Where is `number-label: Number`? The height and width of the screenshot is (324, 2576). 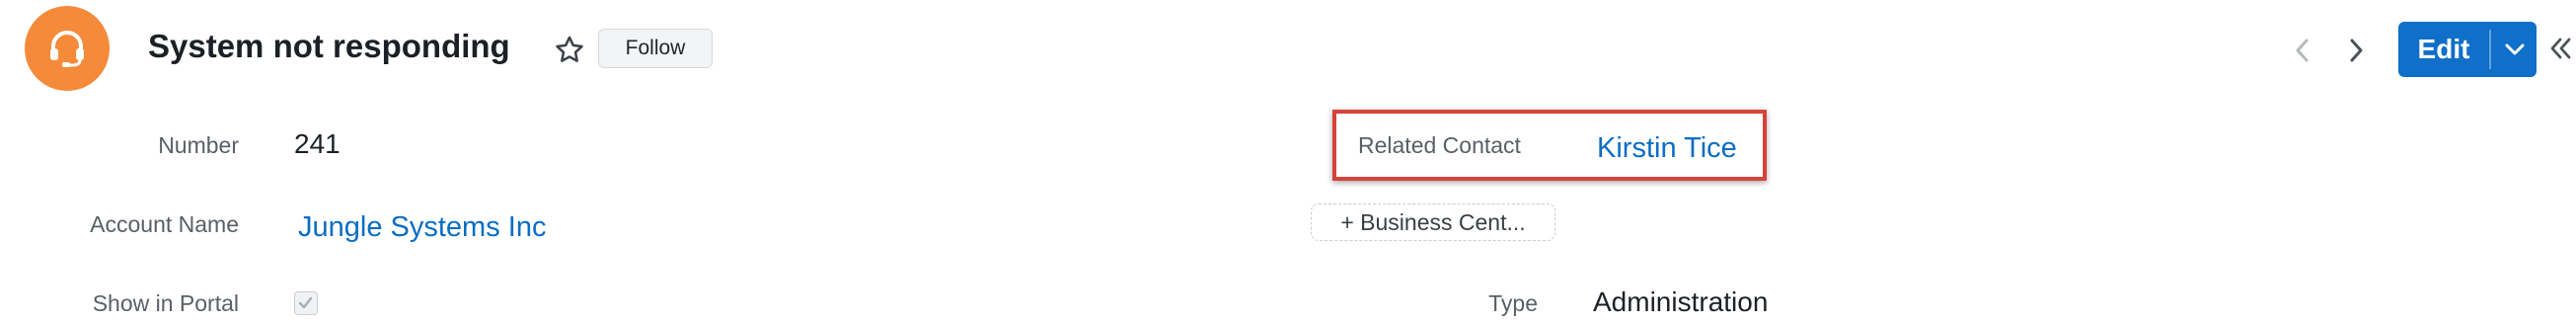
number-label: Number is located at coordinates (198, 145).